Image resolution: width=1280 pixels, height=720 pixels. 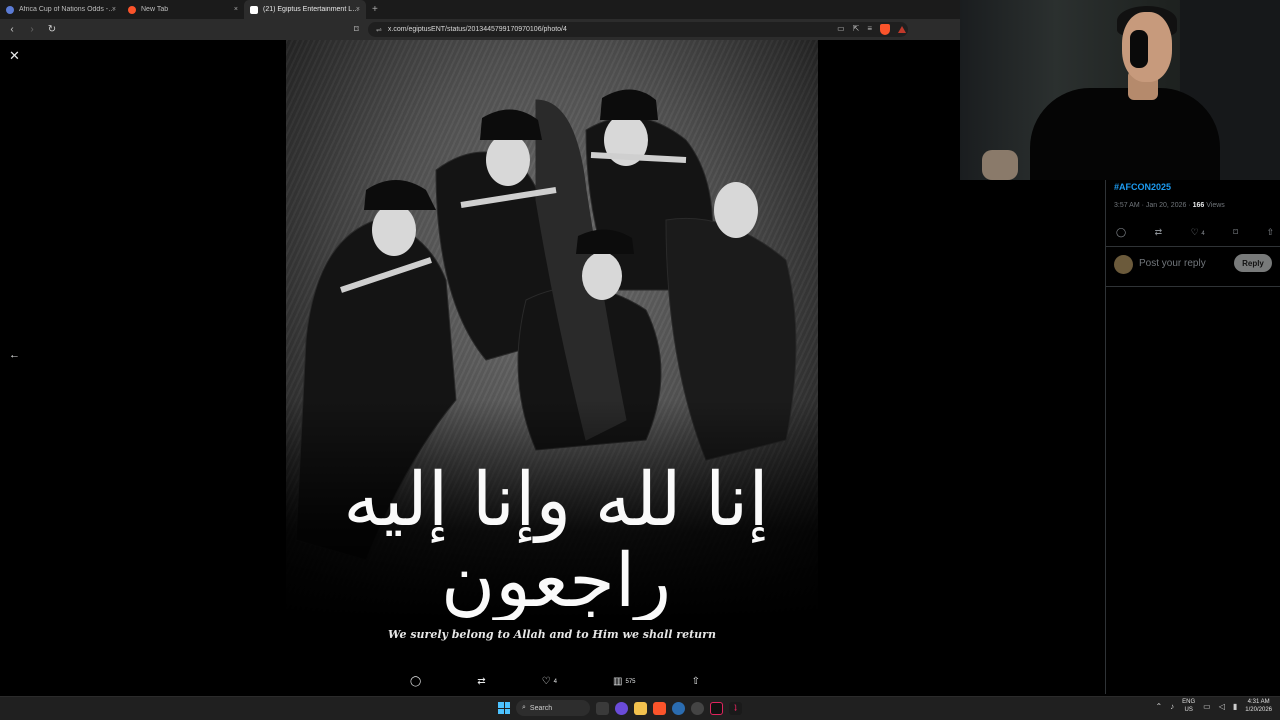 I want to click on webcam-overlay, so click(x=1120, y=90).